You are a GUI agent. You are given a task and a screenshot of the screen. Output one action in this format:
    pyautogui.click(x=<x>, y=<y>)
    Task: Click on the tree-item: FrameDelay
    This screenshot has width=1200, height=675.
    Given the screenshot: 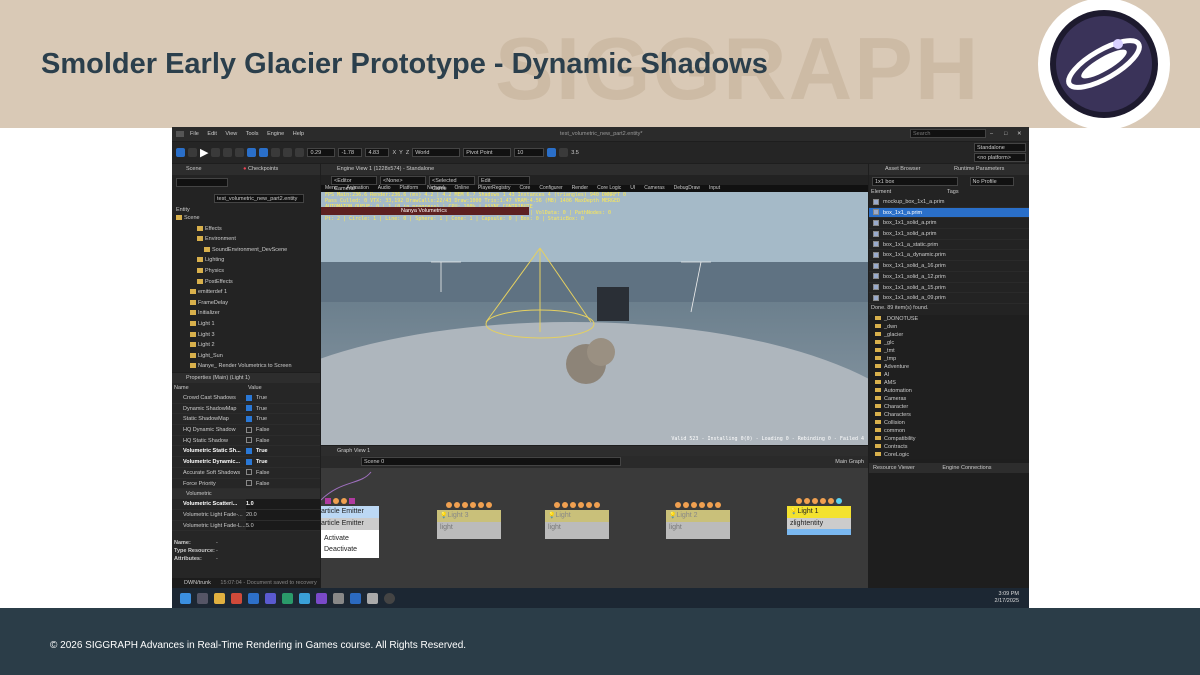 What is the action you would take?
    pyautogui.click(x=246, y=303)
    